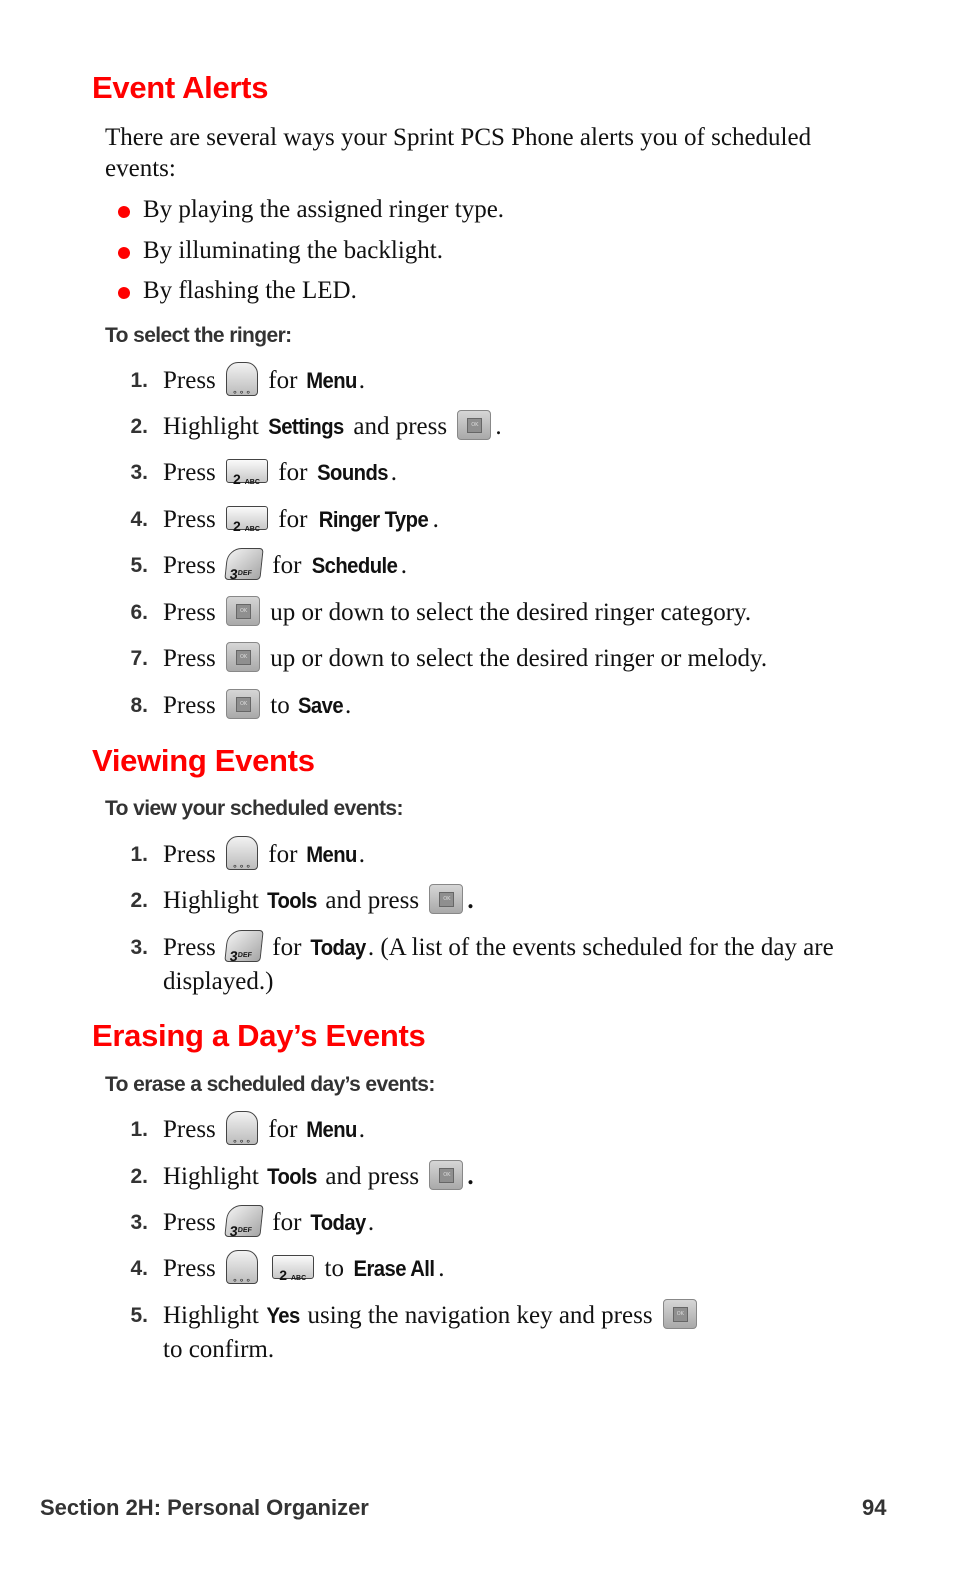 Image resolution: width=954 pixels, height=1590 pixels. I want to click on keyword: Settings, so click(306, 426).